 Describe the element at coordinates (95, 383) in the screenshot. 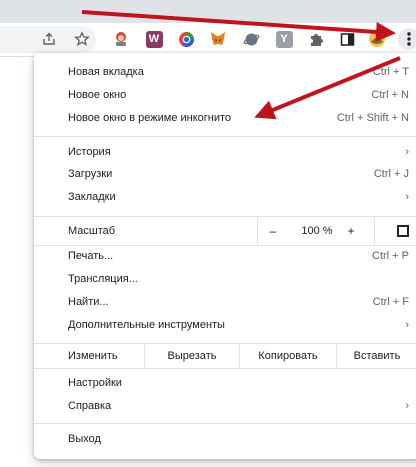

I see `menu-item-label: Настройки` at that location.